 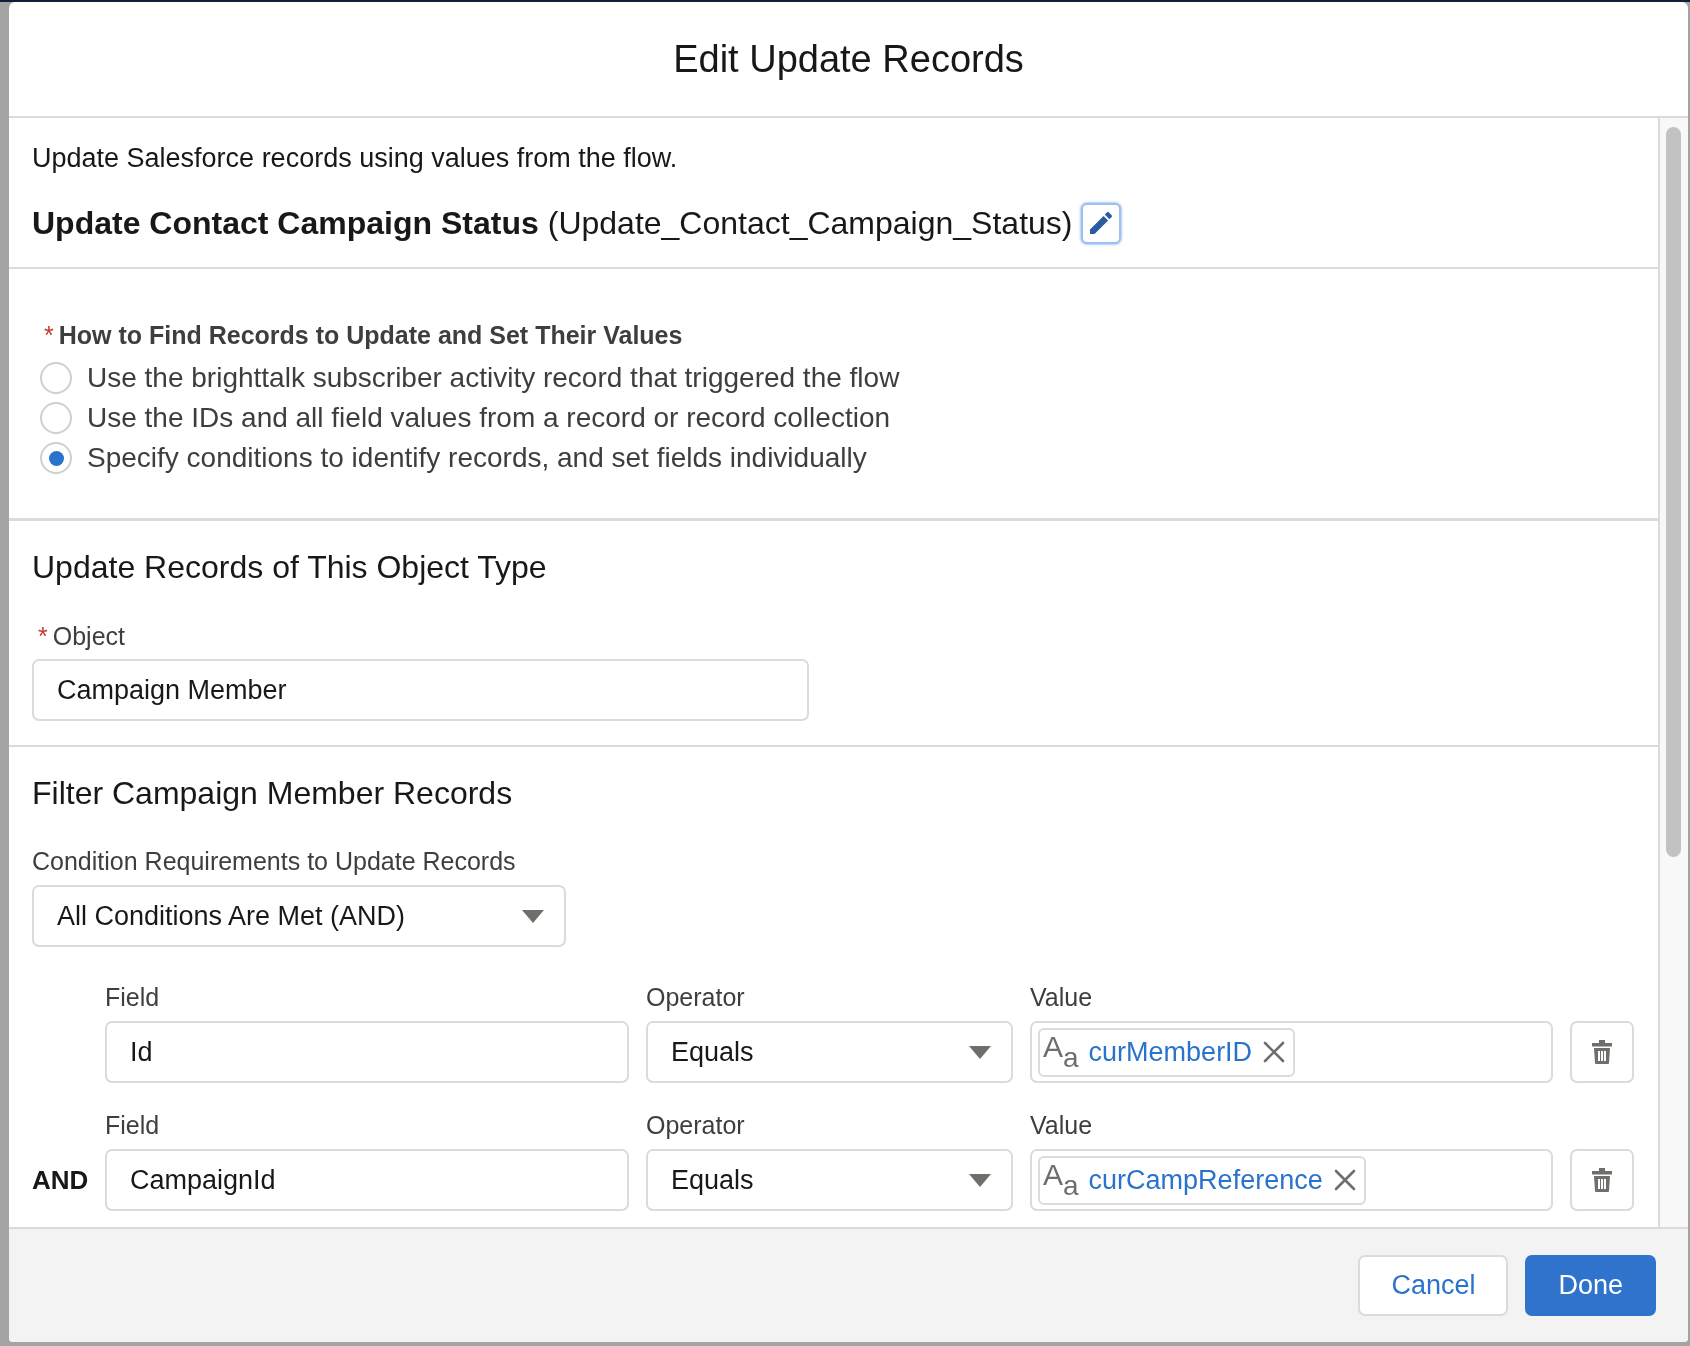 What do you see at coordinates (272, 793) in the screenshot?
I see `section-heading: Filter Campaign Member Records` at bounding box center [272, 793].